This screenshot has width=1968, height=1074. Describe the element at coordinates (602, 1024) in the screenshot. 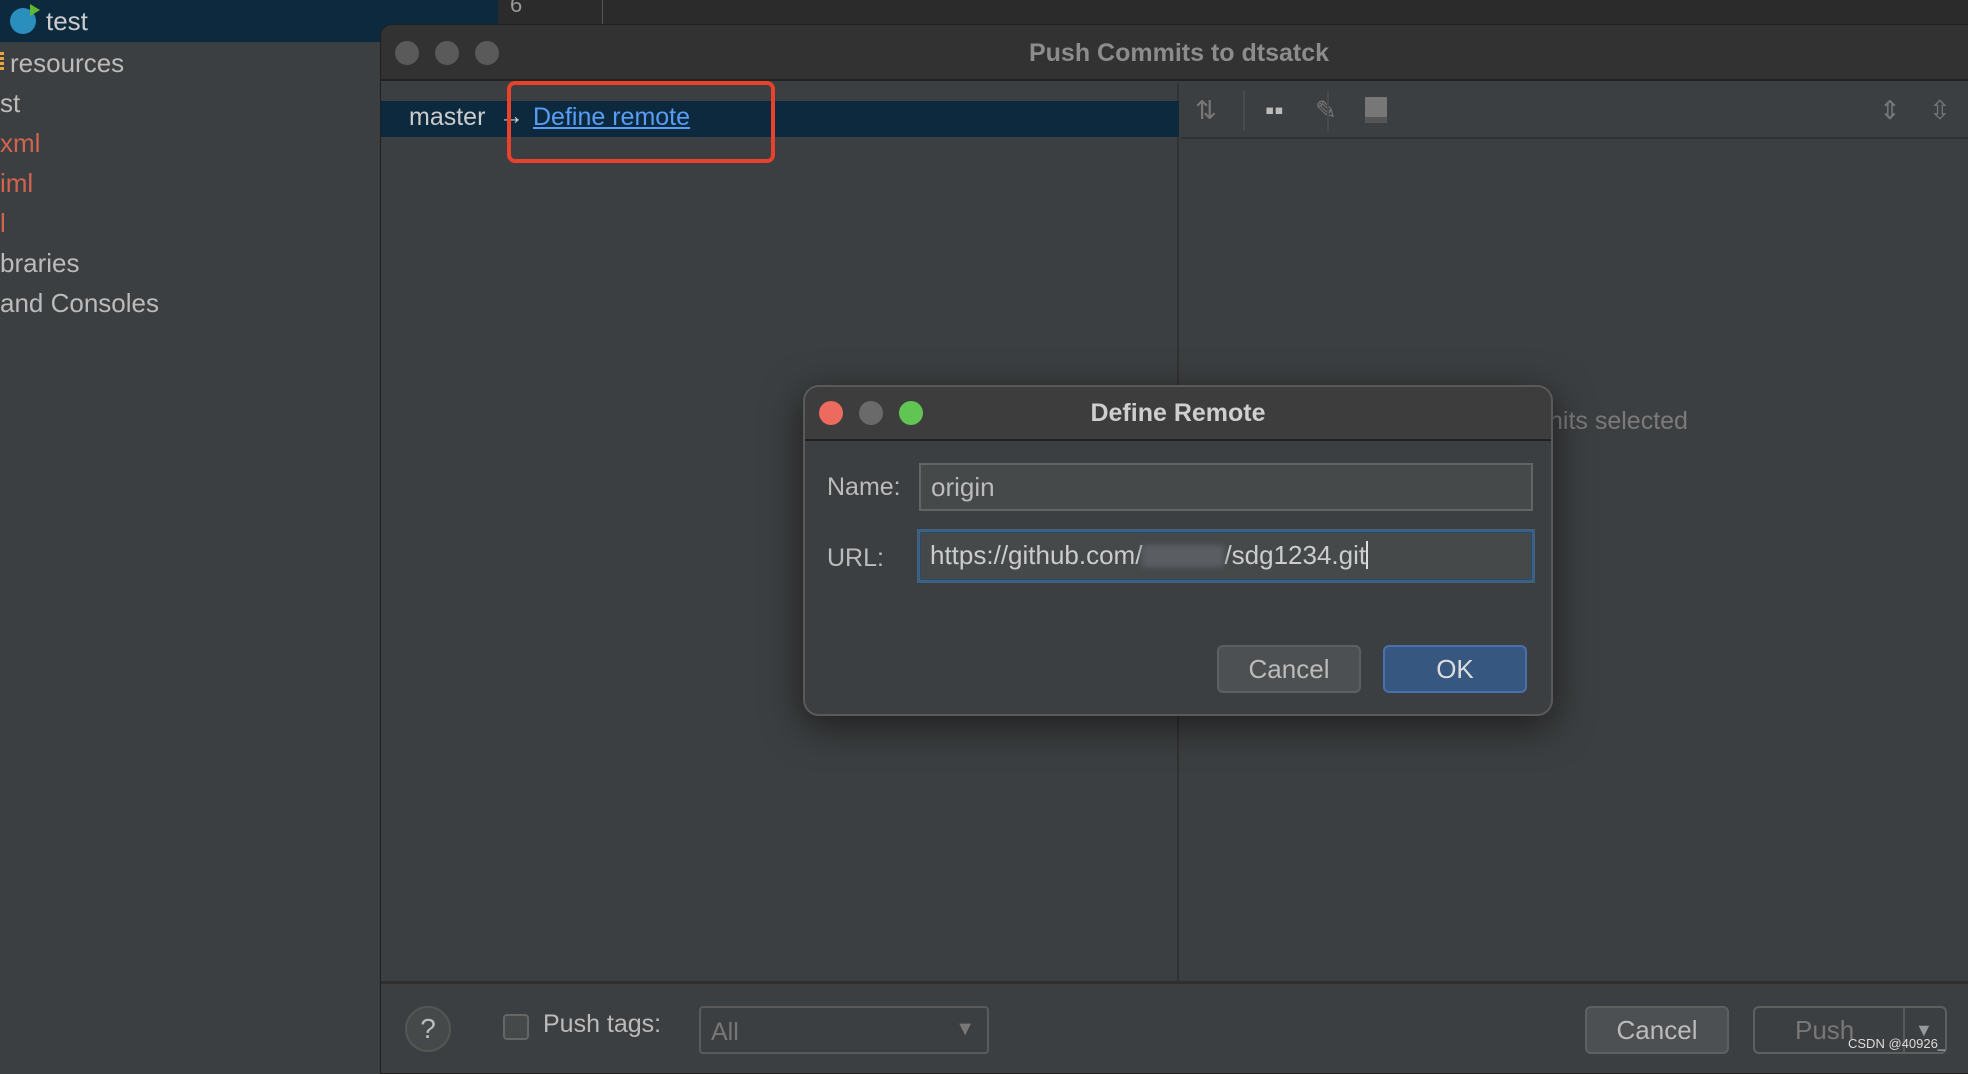

I see `push-tags-label: Push tags:` at that location.